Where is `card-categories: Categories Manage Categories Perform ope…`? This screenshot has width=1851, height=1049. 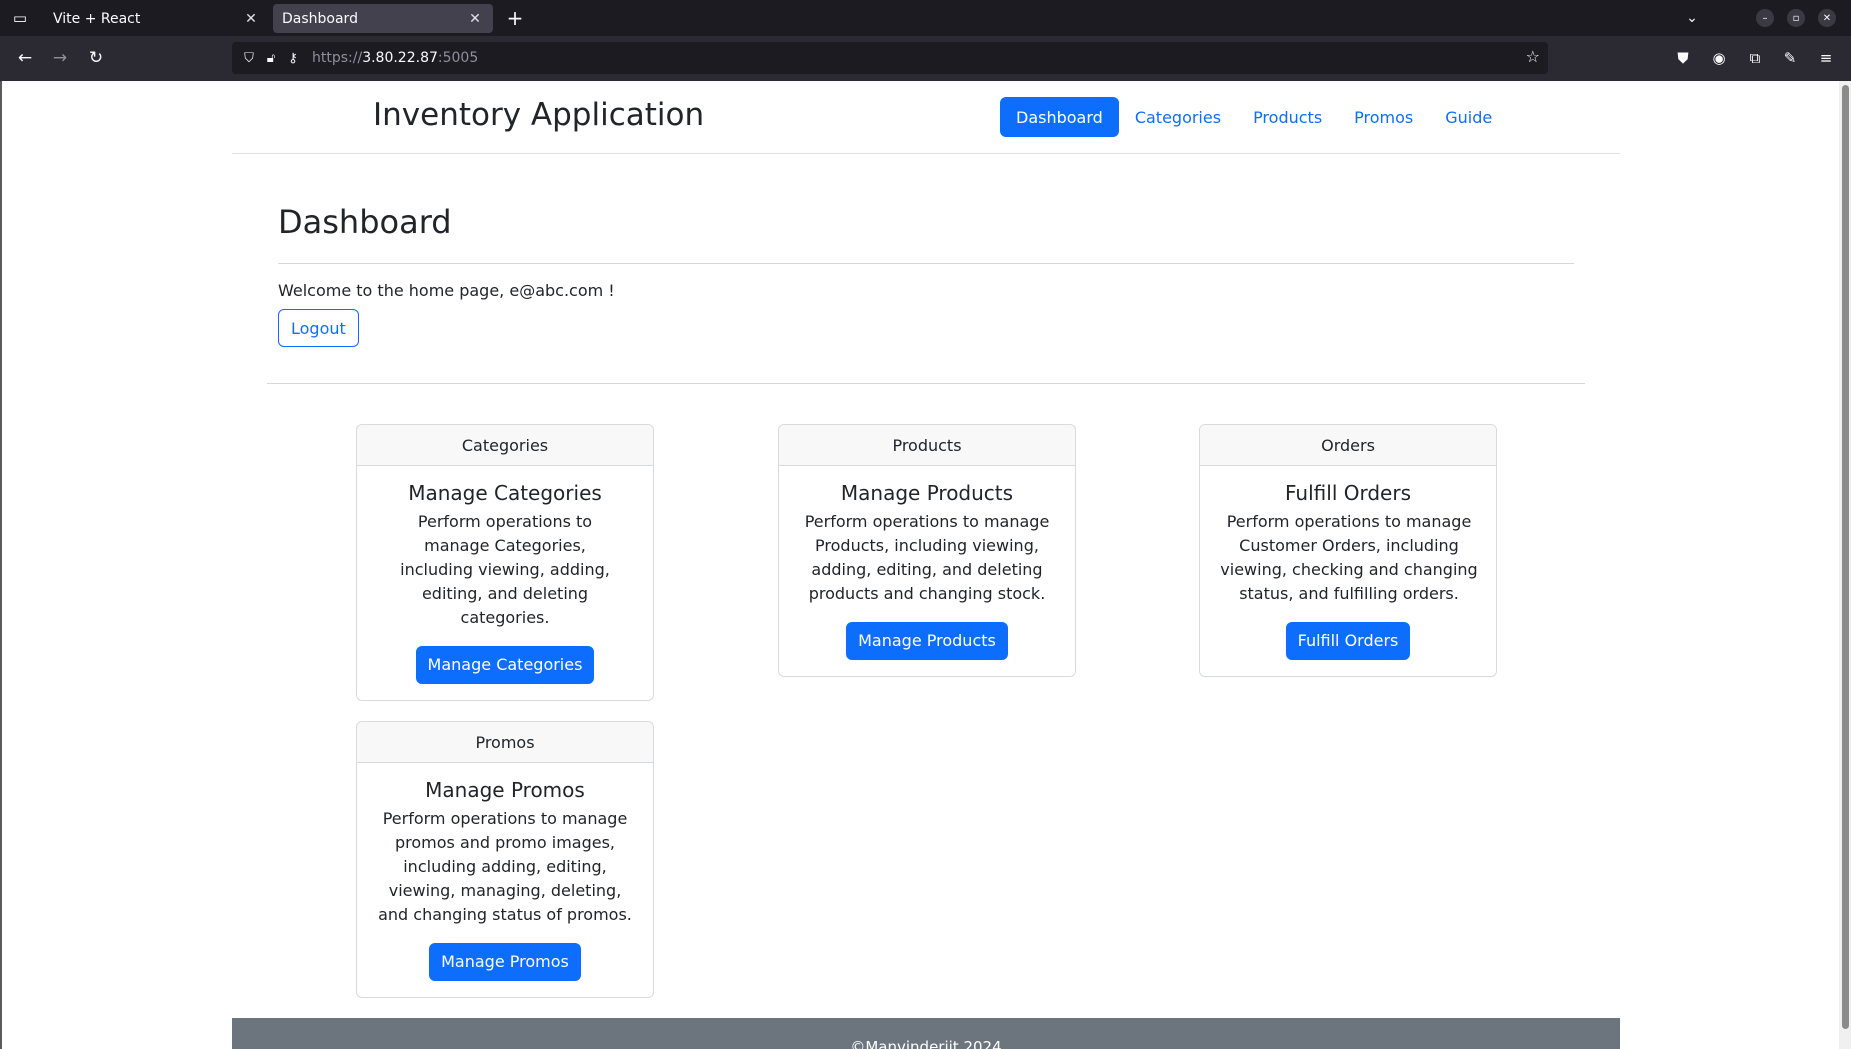
card-categories: Categories Manage Categories Perform ope… is located at coordinates (505, 562).